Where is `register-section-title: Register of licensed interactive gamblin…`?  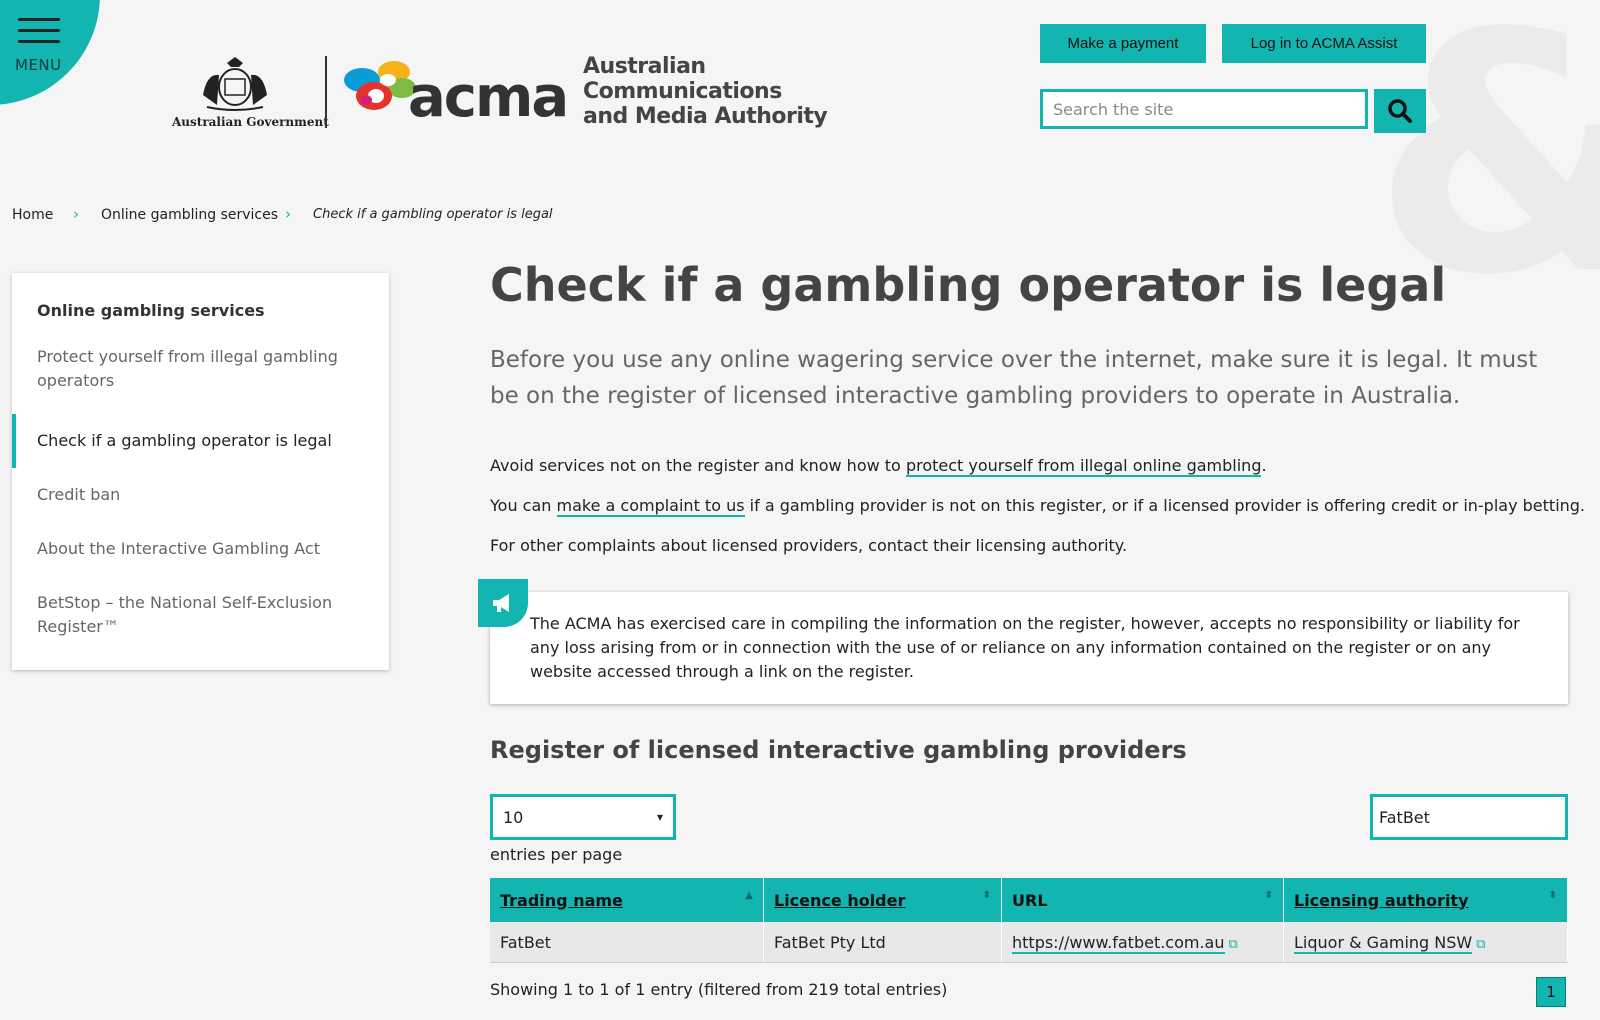
register-section-title: Register of licensed interactive gamblin… is located at coordinates (838, 750).